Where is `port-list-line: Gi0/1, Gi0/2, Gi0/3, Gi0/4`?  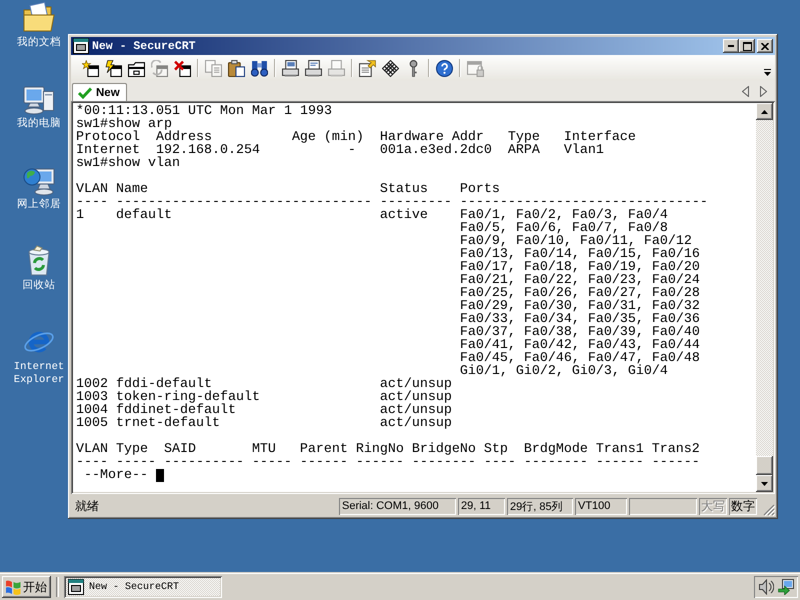
port-list-line: Gi0/1, Gi0/2, Gi0/3, Gi0/4 is located at coordinates (564, 371).